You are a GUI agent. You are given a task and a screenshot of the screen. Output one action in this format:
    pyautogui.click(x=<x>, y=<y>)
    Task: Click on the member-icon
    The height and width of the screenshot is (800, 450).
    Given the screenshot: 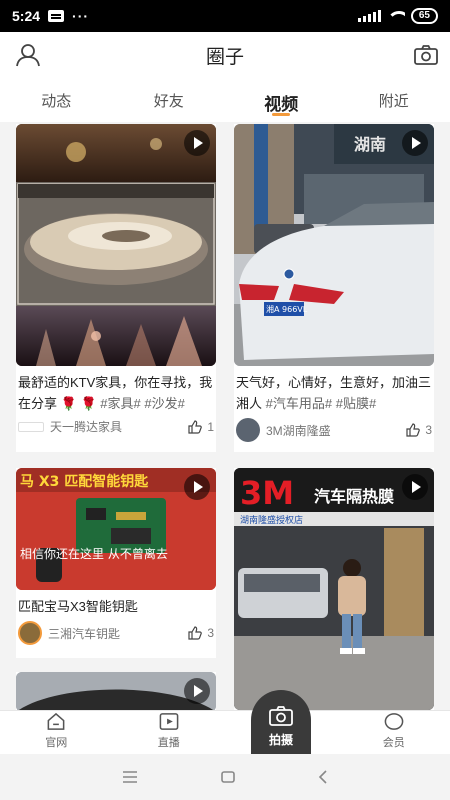 What is the action you would take?
    pyautogui.click(x=394, y=721)
    